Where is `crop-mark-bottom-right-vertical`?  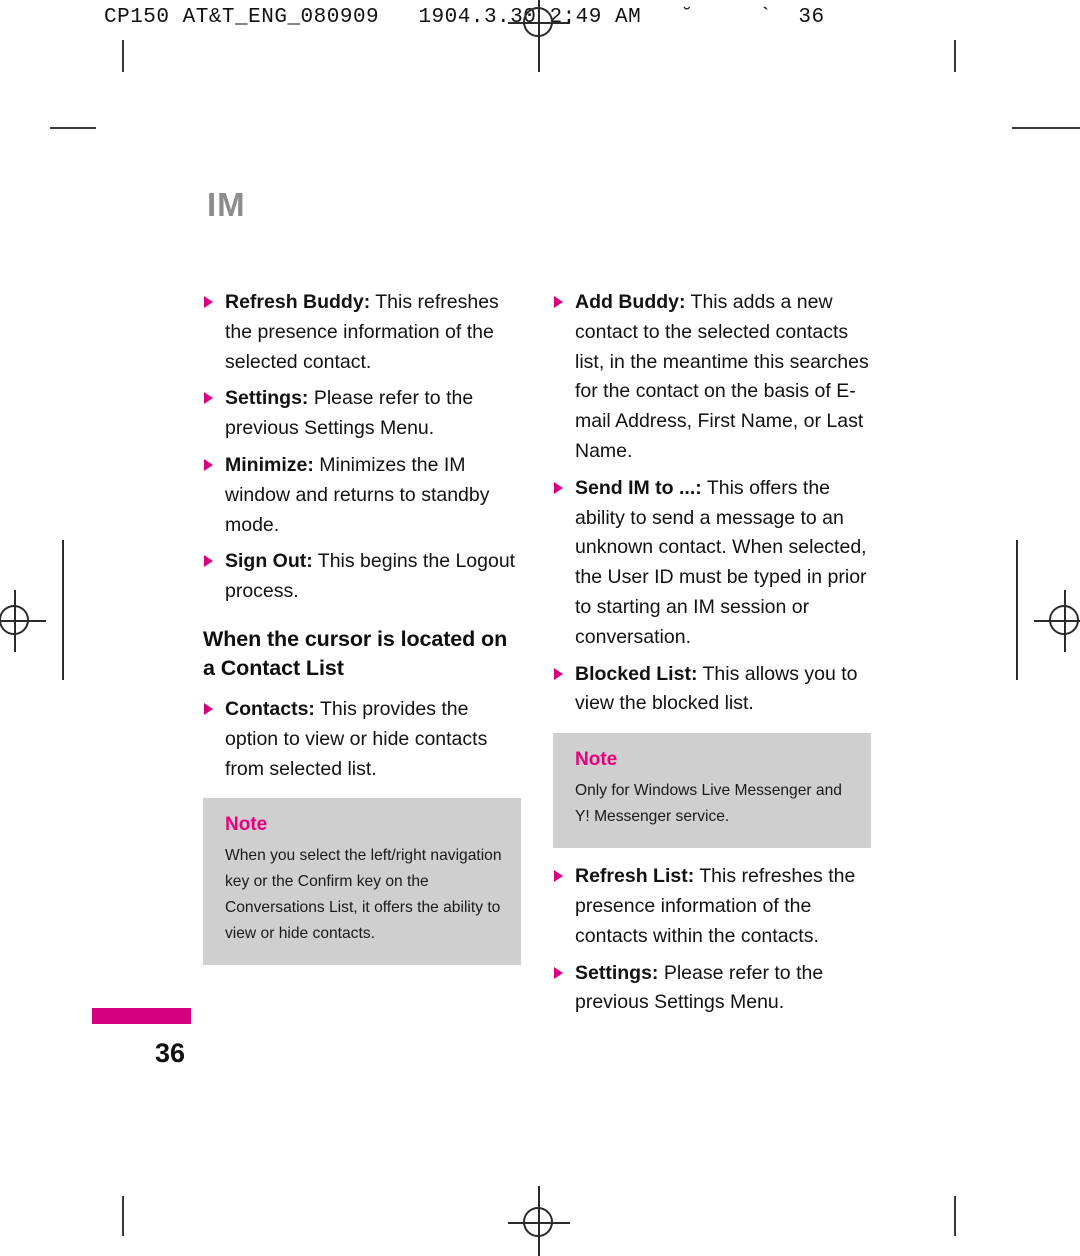
crop-mark-bottom-right-vertical is located at coordinates (955, 1216).